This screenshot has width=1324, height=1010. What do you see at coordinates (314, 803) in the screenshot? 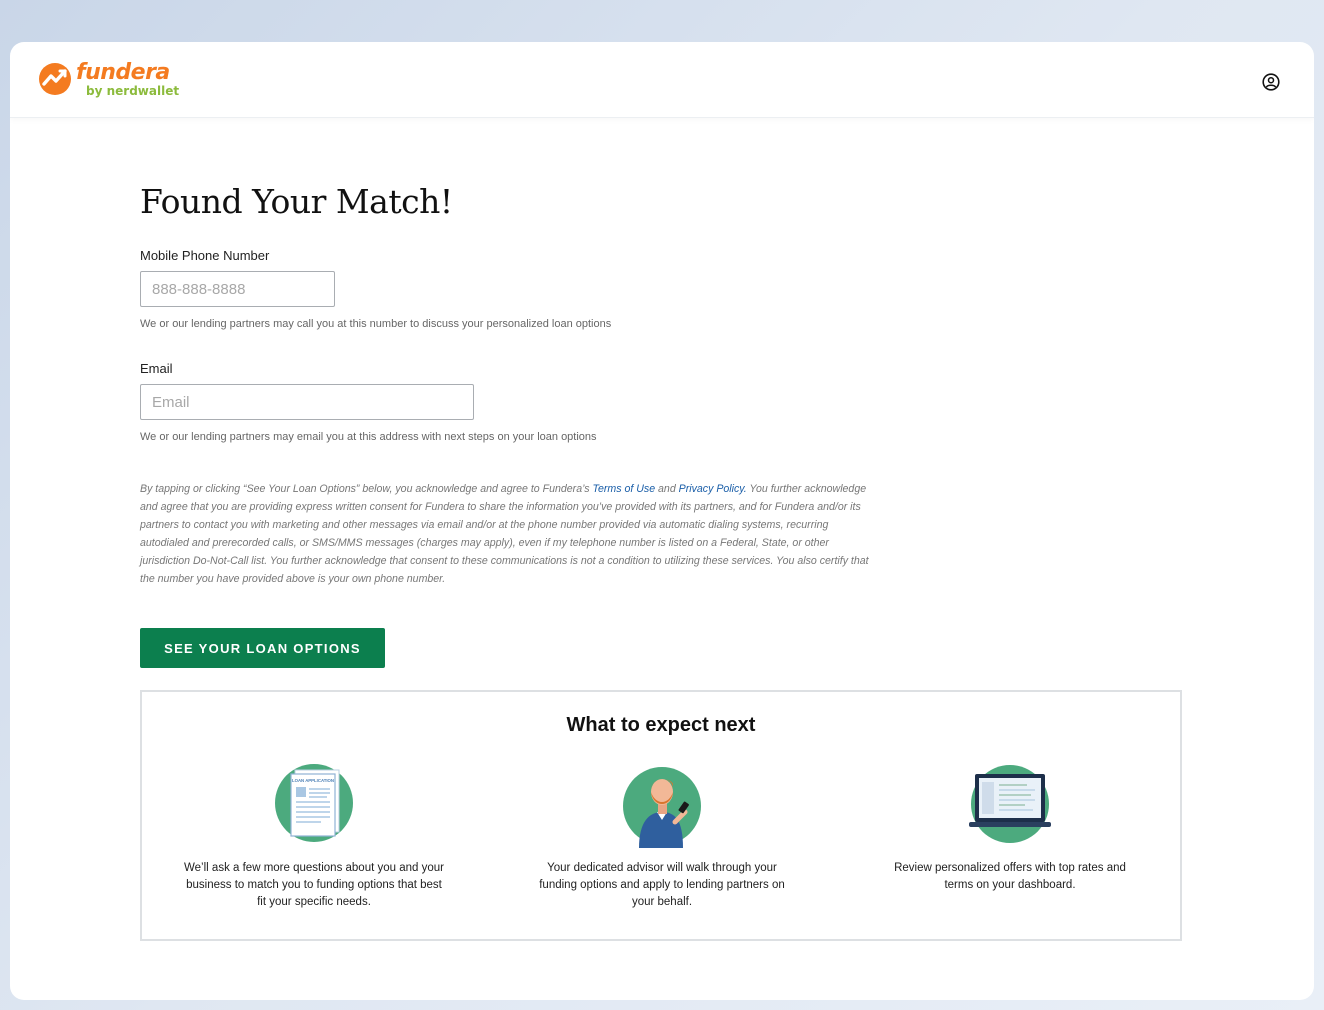
I see `loan-application-icon: LOAN APPLICATION` at bounding box center [314, 803].